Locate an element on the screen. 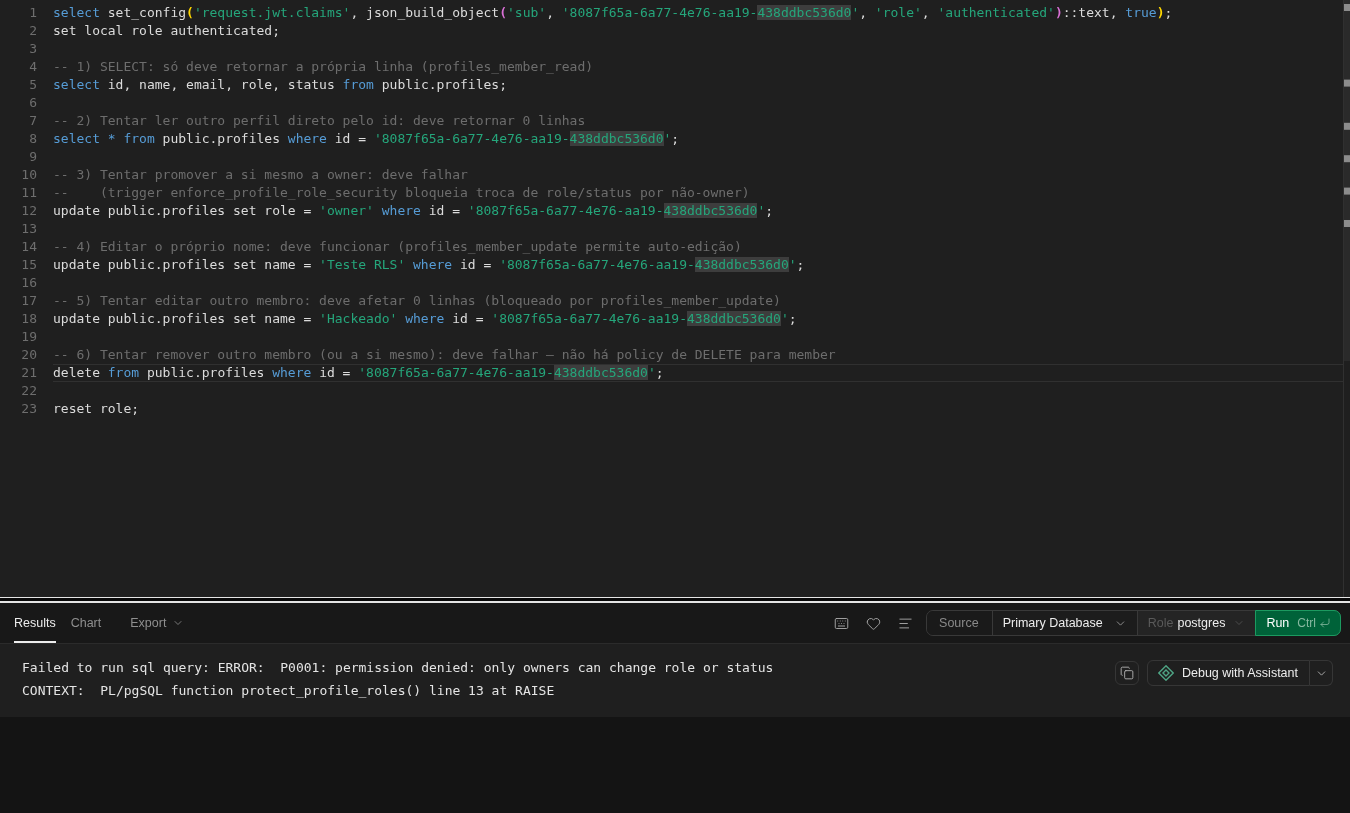 The height and width of the screenshot is (813, 1350). heart-icon is located at coordinates (873, 623).